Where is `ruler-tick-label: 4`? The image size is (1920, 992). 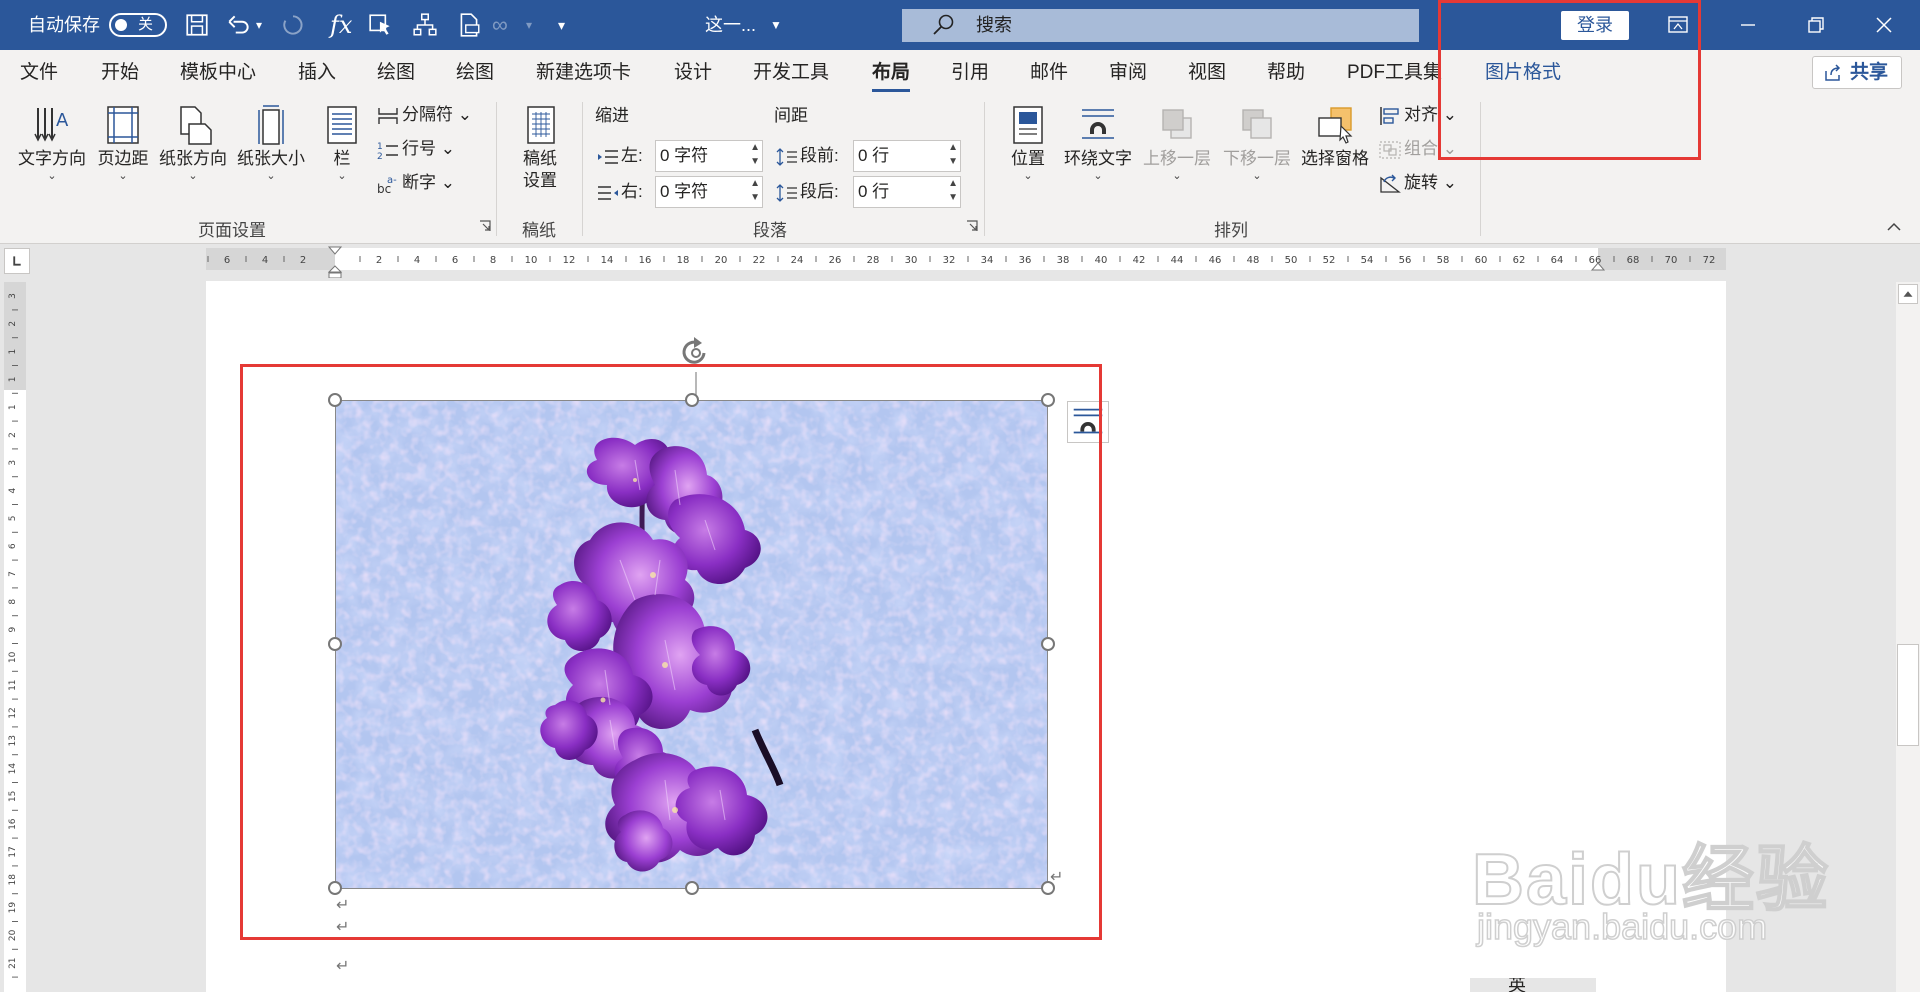 ruler-tick-label: 4 is located at coordinates (417, 260).